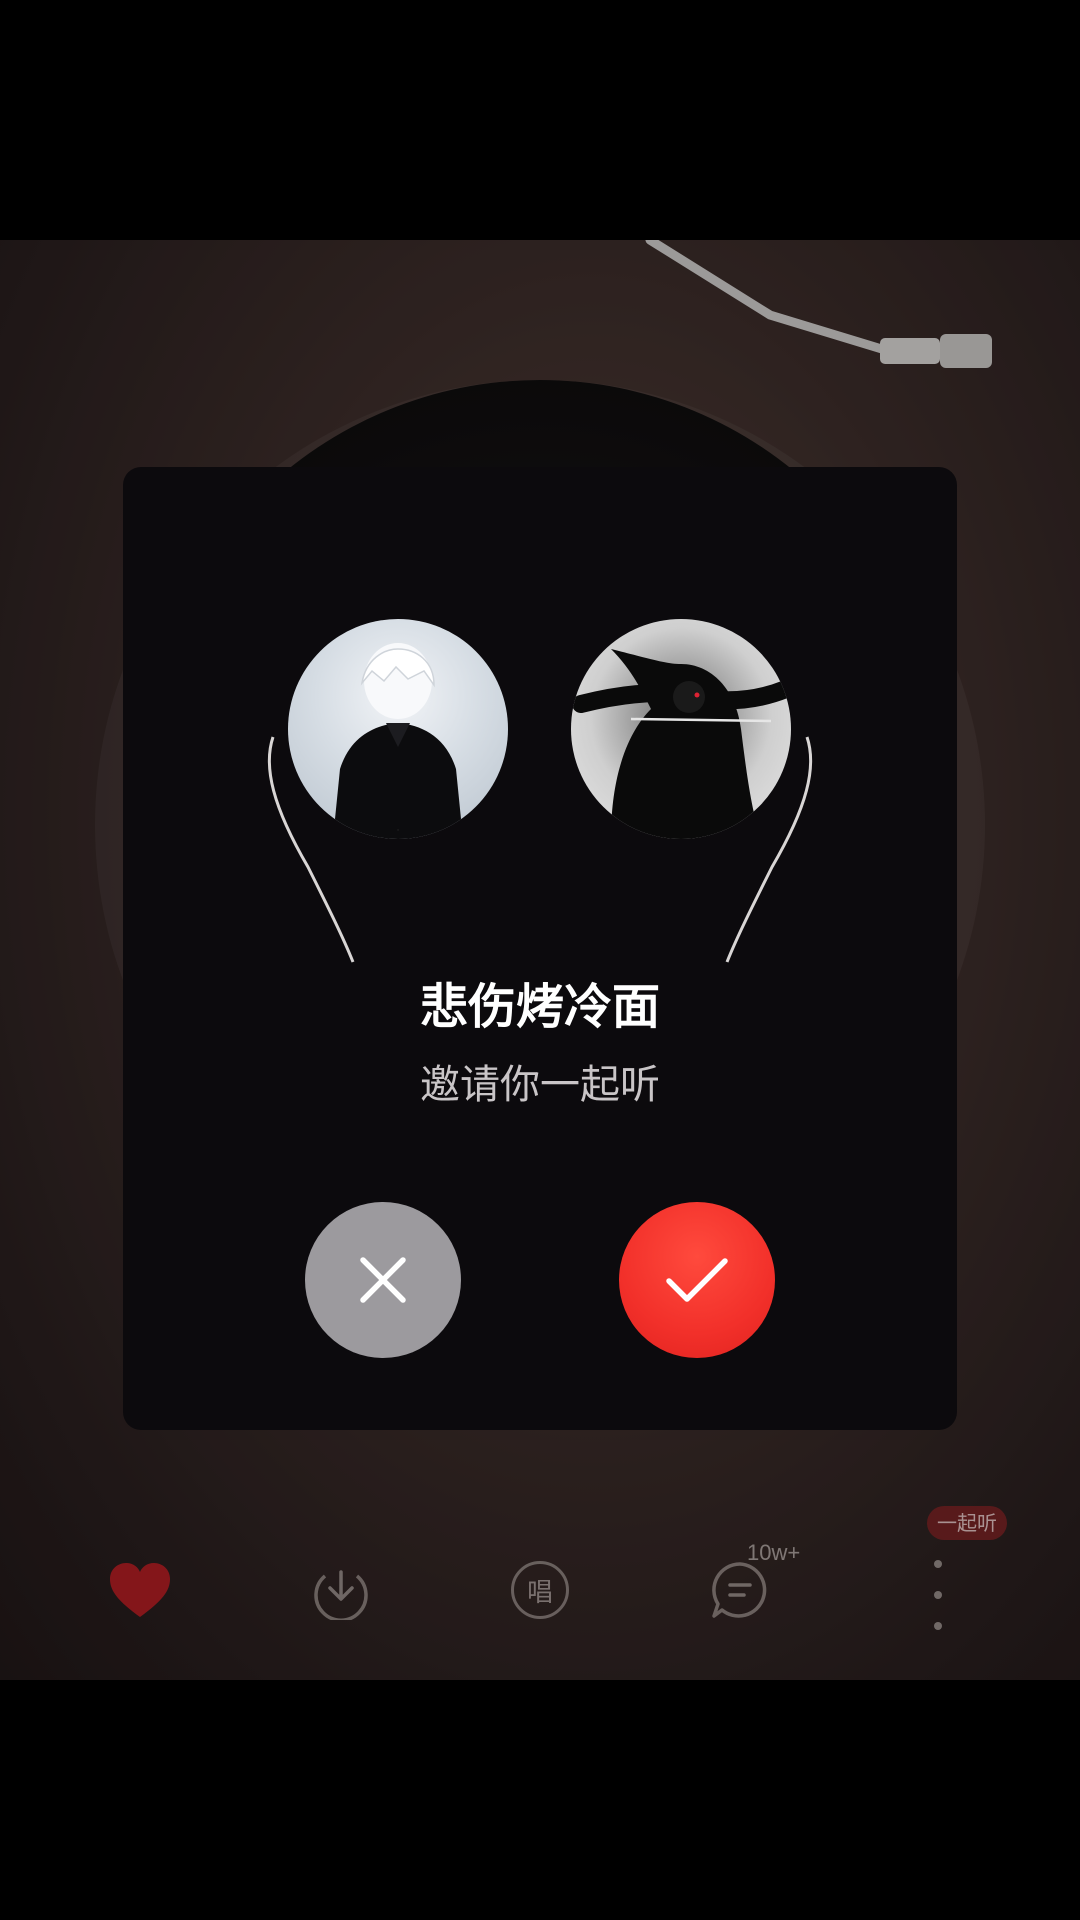 This screenshot has height=1920, width=1080. Describe the element at coordinates (398, 741) in the screenshot. I see `anime-boy-avatar-icon: ·` at that location.